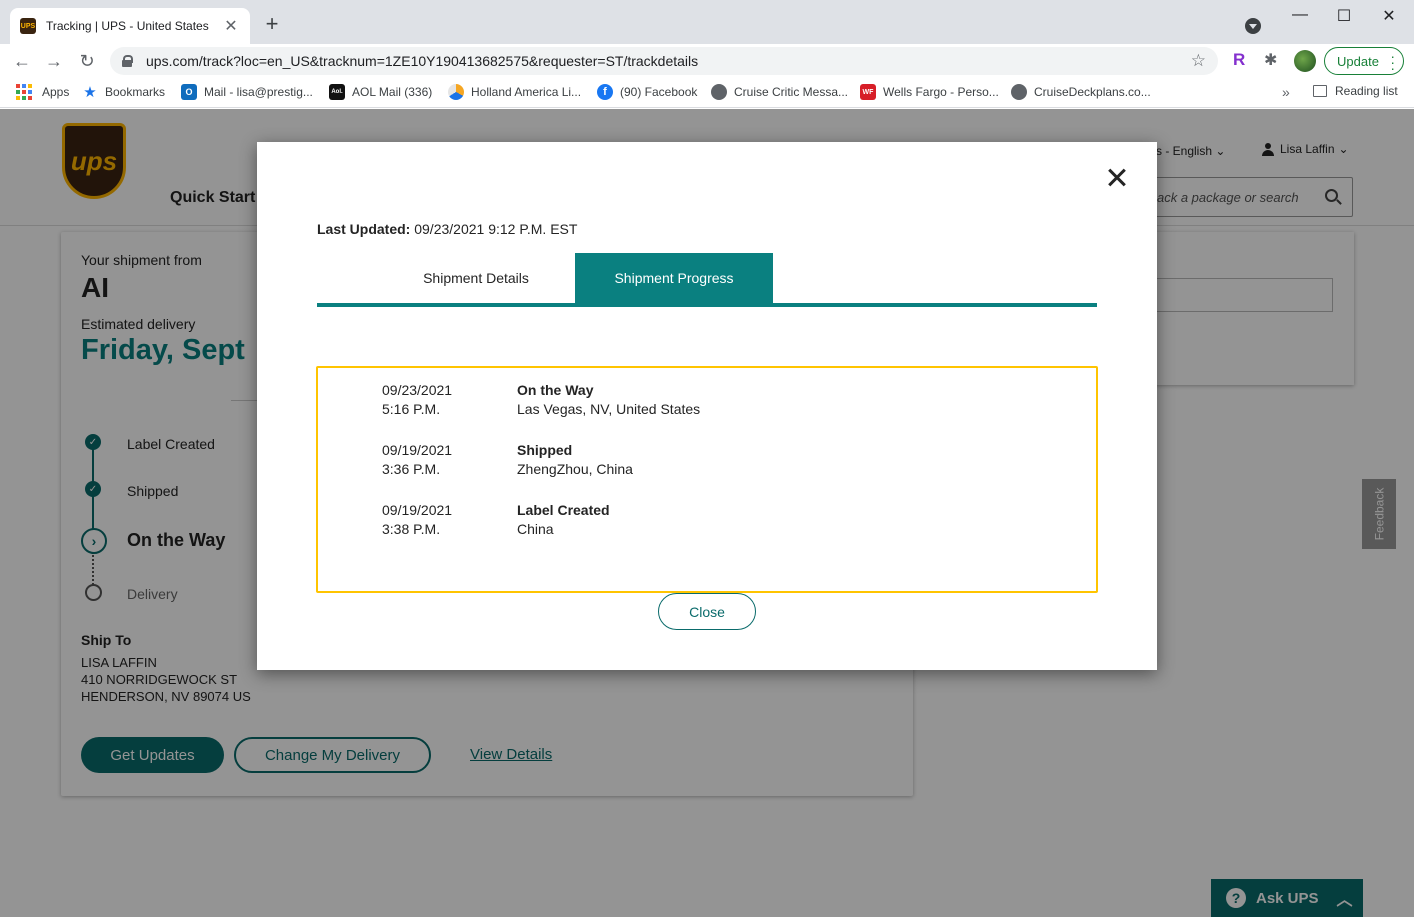 This screenshot has height=917, width=1414. What do you see at coordinates (189, 92) in the screenshot?
I see `outlook-icon: O` at bounding box center [189, 92].